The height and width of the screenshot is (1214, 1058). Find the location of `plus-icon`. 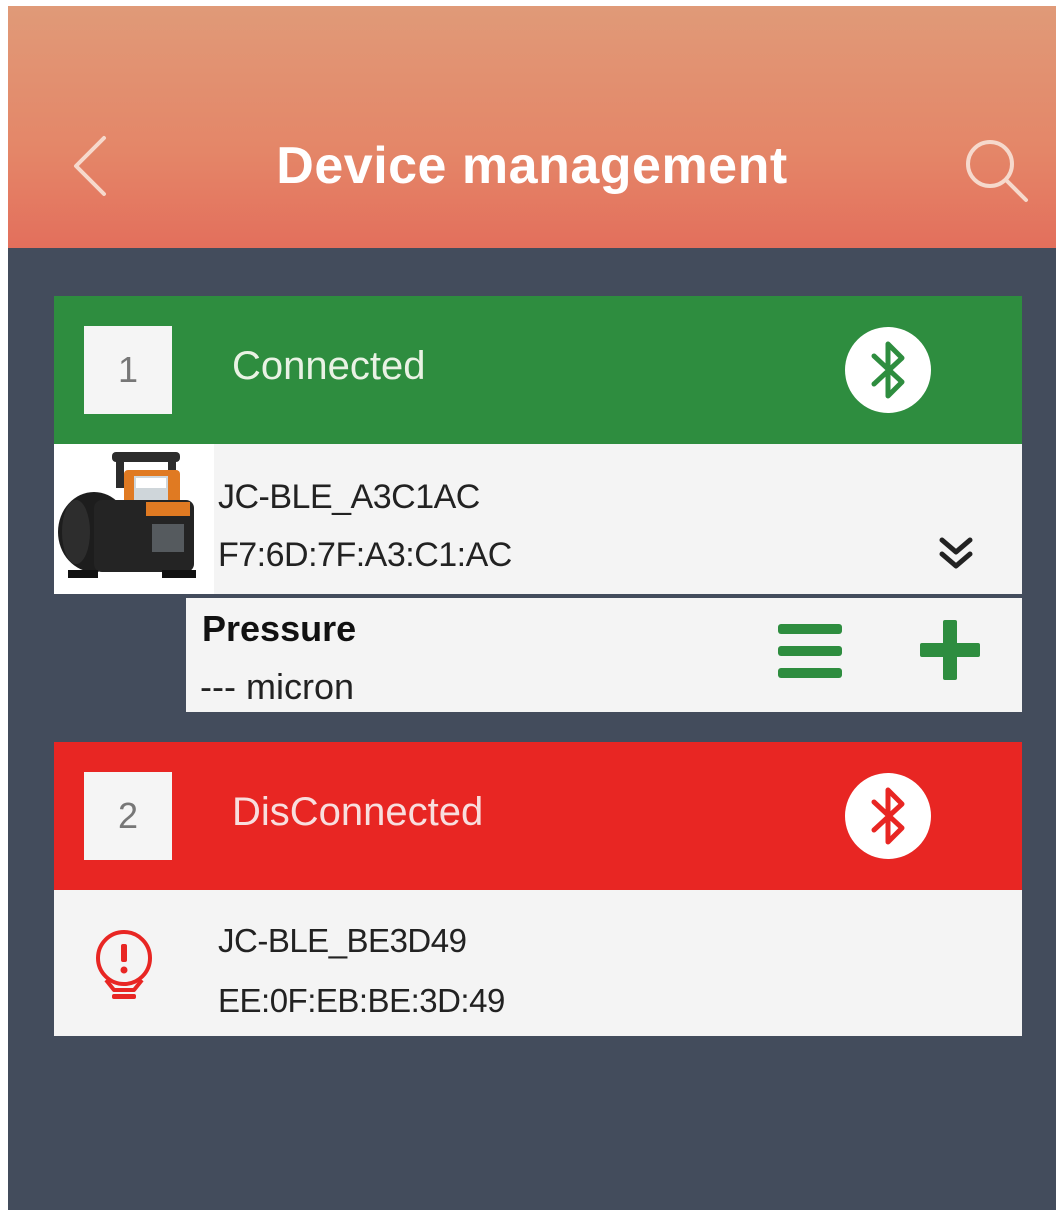

plus-icon is located at coordinates (950, 650).